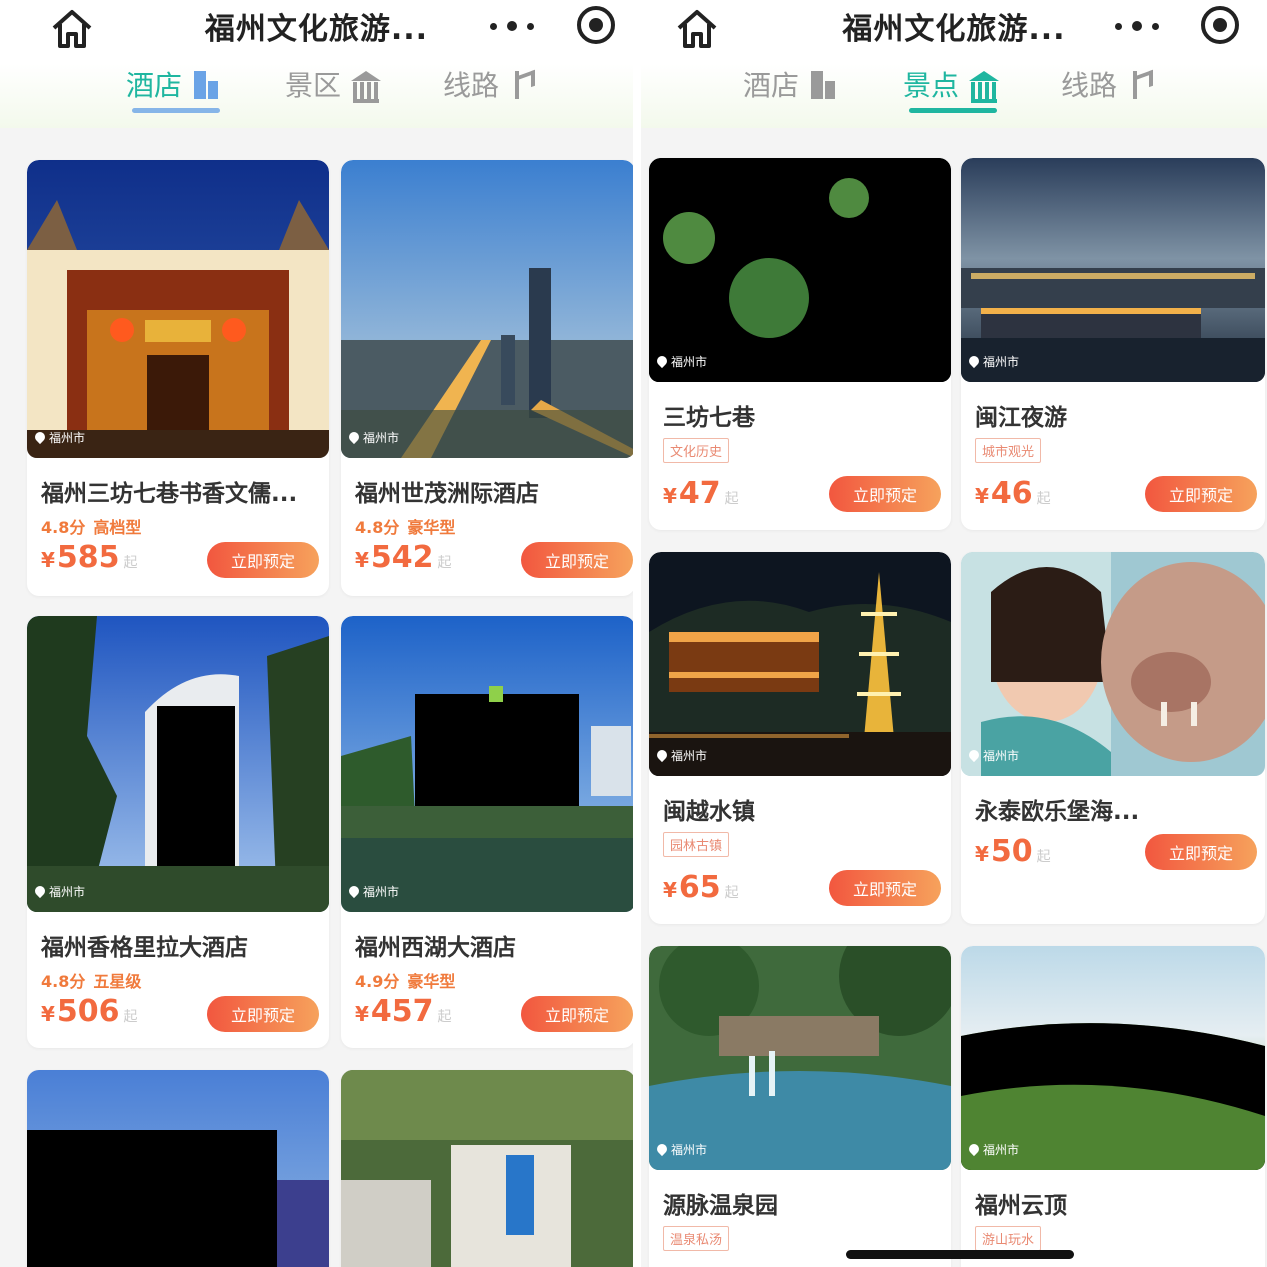 This screenshot has height=1267, width=1267. I want to click on hotel-card: 福州市 福州香格里拉大酒店 4.8分 五星级 ¥506 起 立即预定, so click(178, 832).